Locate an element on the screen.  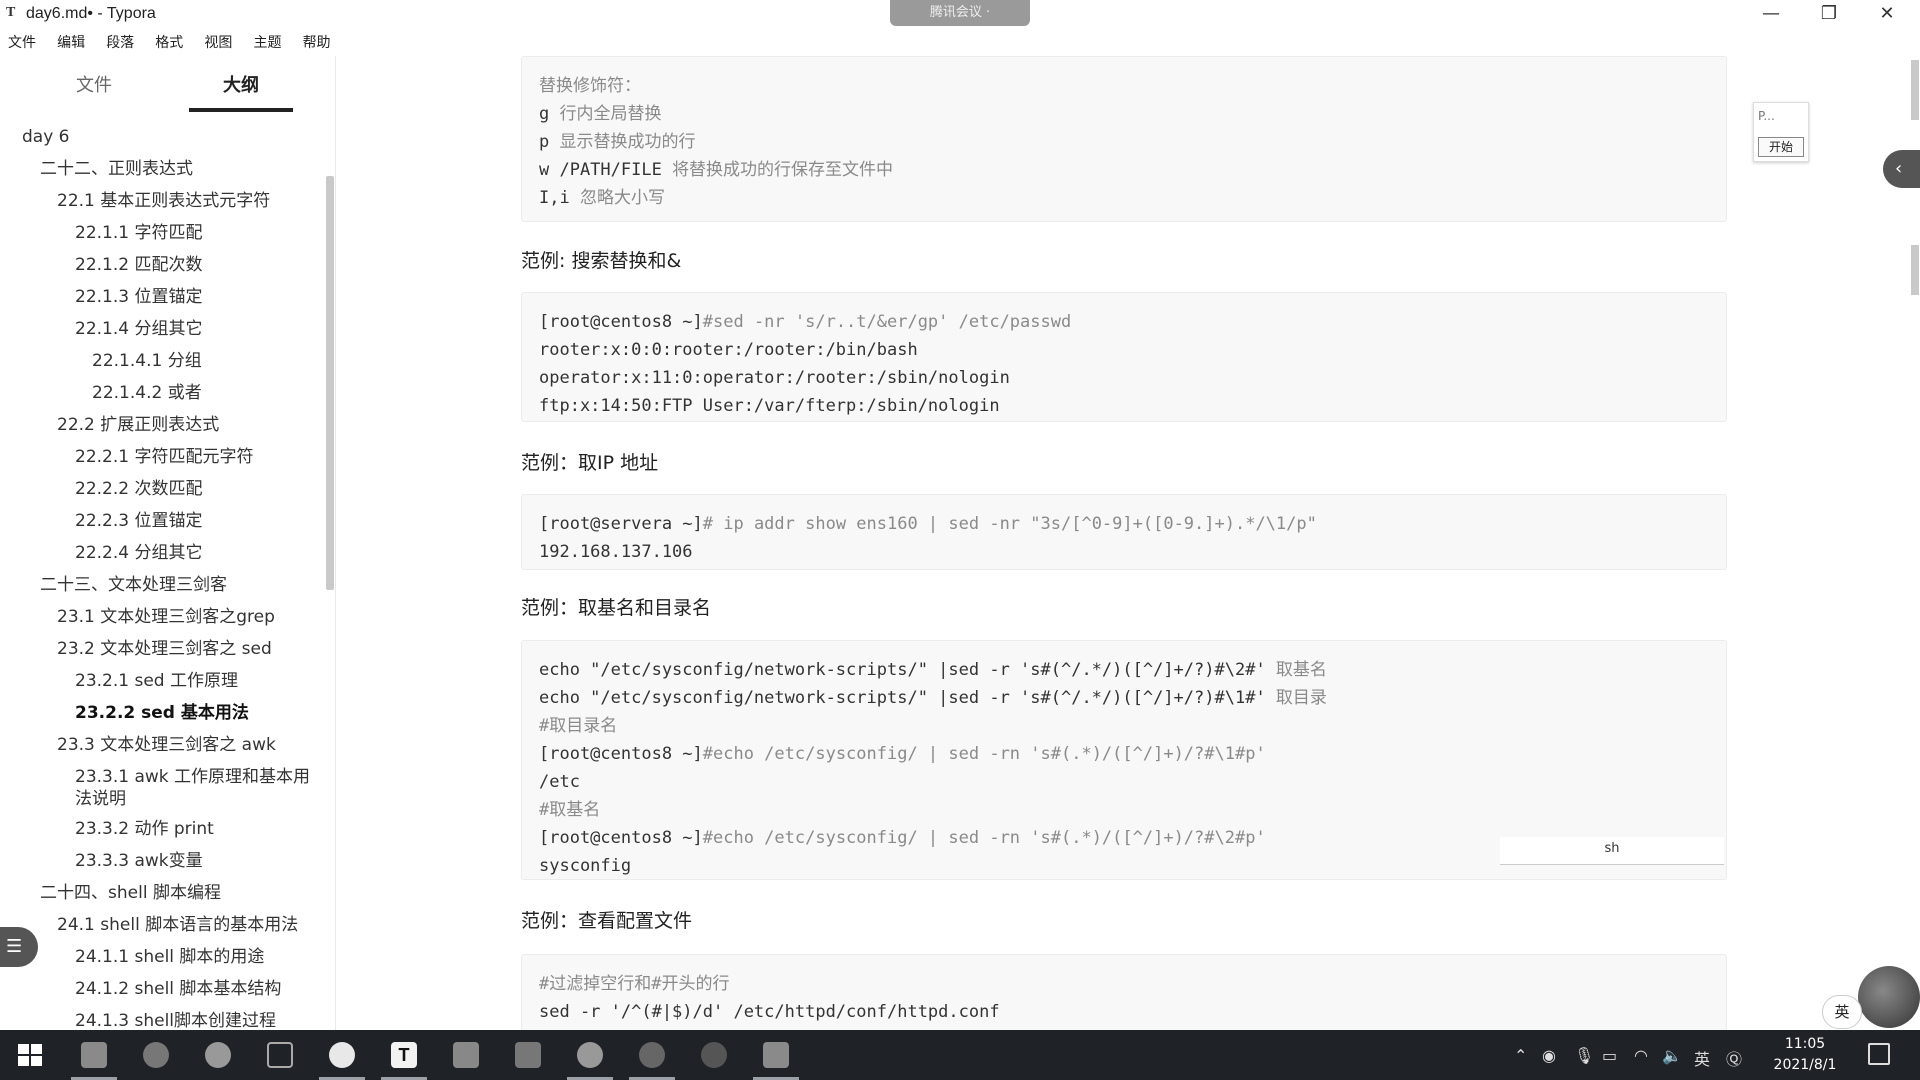
tab-outline: 大纲 is located at coordinates (241, 89).